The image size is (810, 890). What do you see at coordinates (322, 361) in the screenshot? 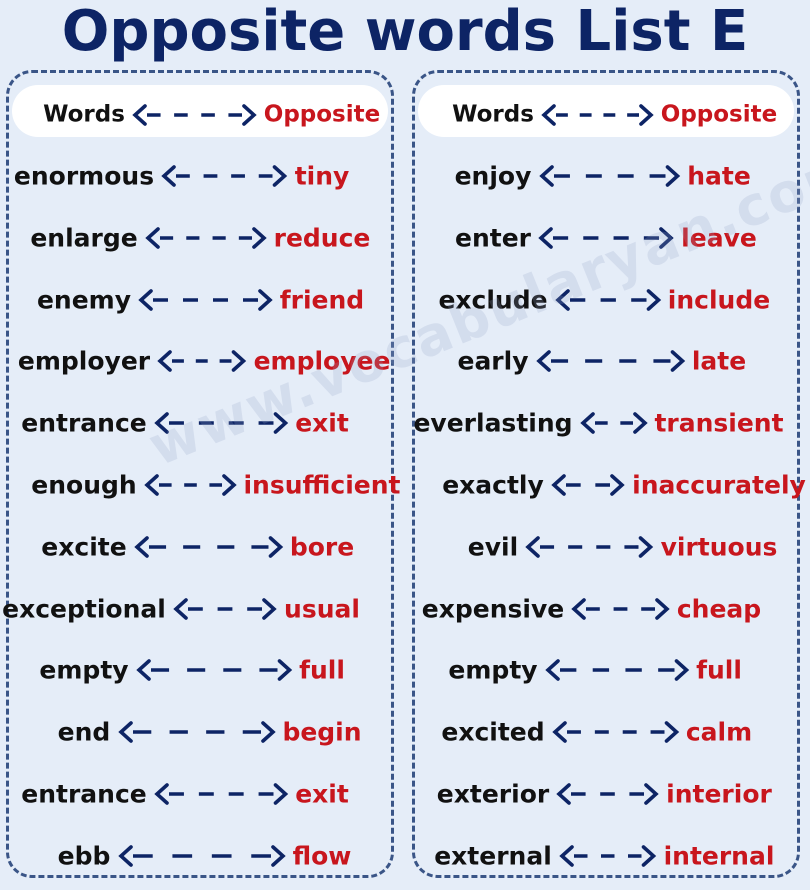
I see `opposite-item: employee` at bounding box center [322, 361].